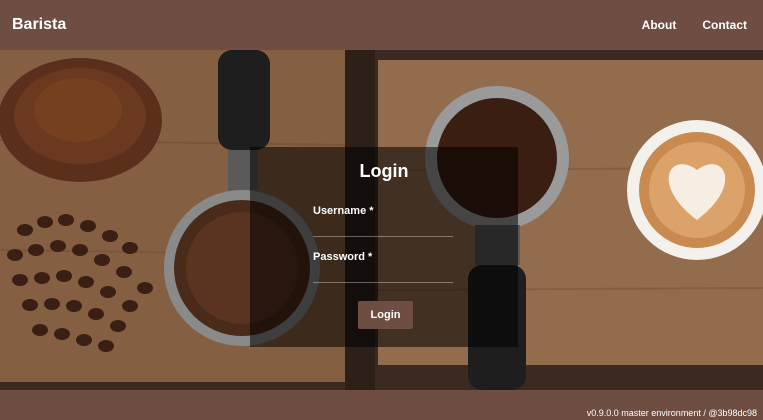 This screenshot has height=420, width=763. What do you see at coordinates (659, 25) in the screenshot?
I see `nav-link-about: About` at bounding box center [659, 25].